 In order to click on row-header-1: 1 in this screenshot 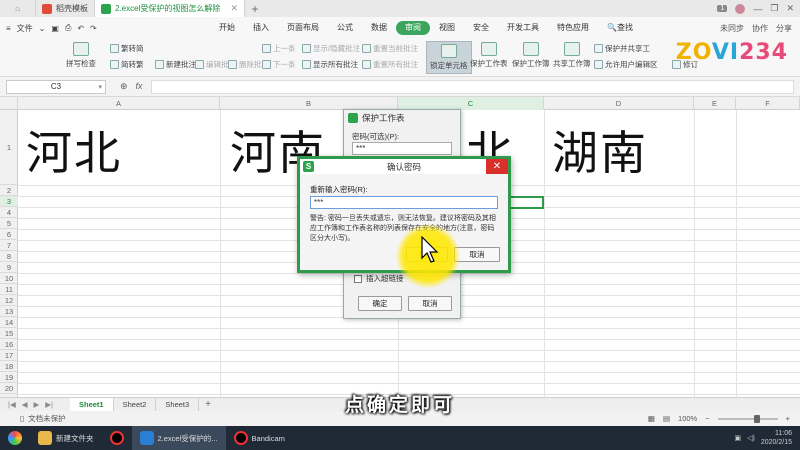, I will do `click(9, 147)`.